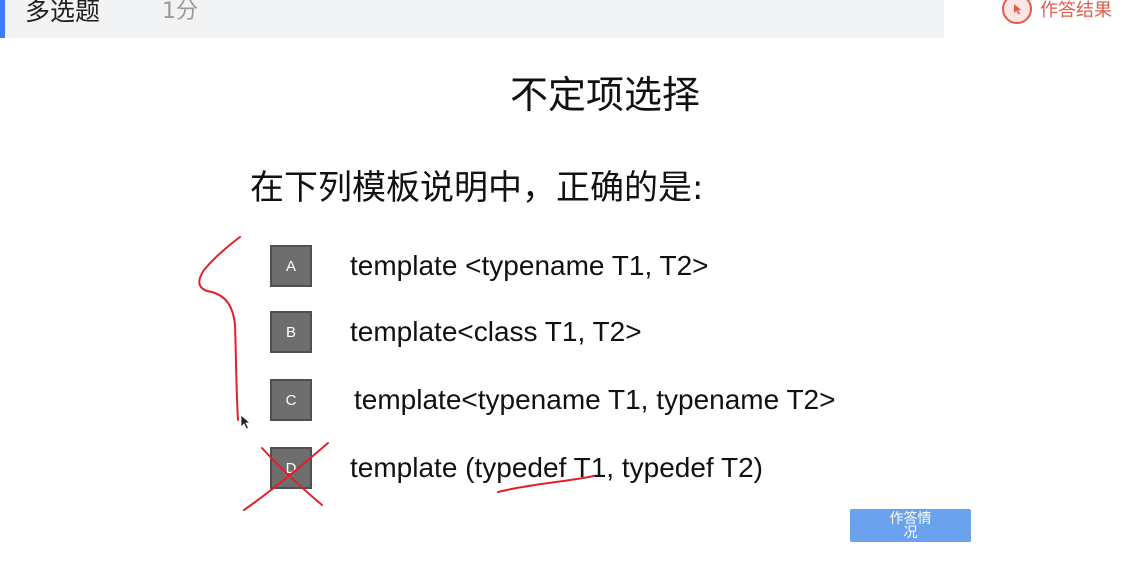 This screenshot has height=575, width=1147. Describe the element at coordinates (496, 331) in the screenshot. I see `option-b-text: template<class T1, T2>` at that location.